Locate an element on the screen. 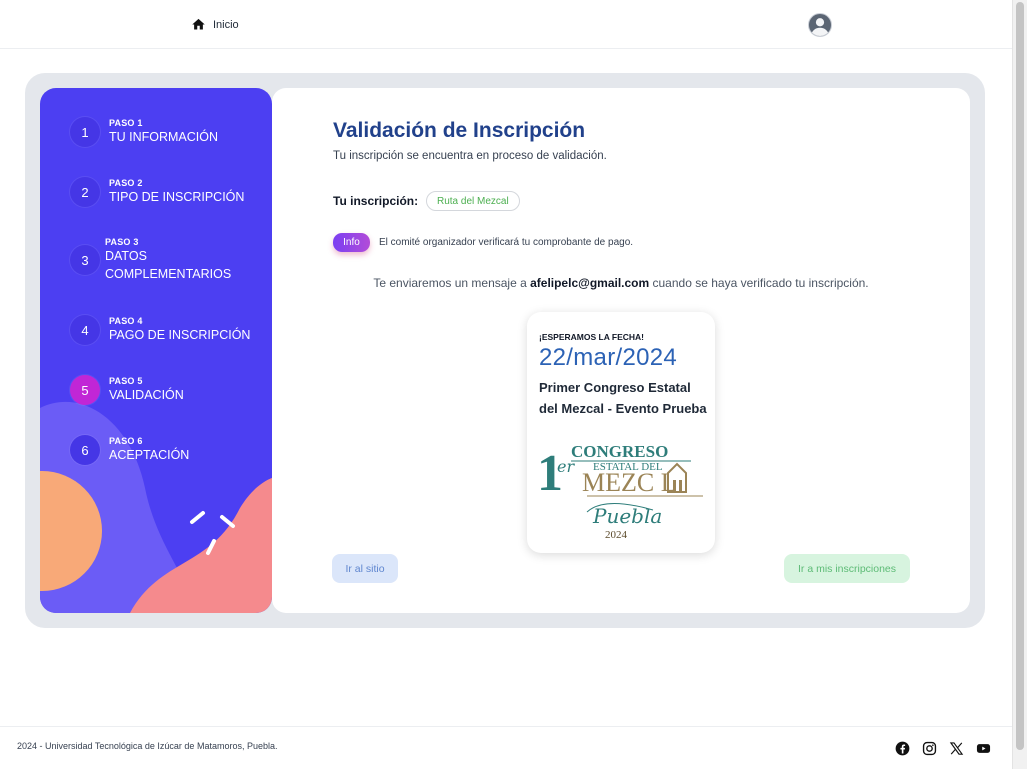  logo-puebla: Puebla is located at coordinates (627, 516).